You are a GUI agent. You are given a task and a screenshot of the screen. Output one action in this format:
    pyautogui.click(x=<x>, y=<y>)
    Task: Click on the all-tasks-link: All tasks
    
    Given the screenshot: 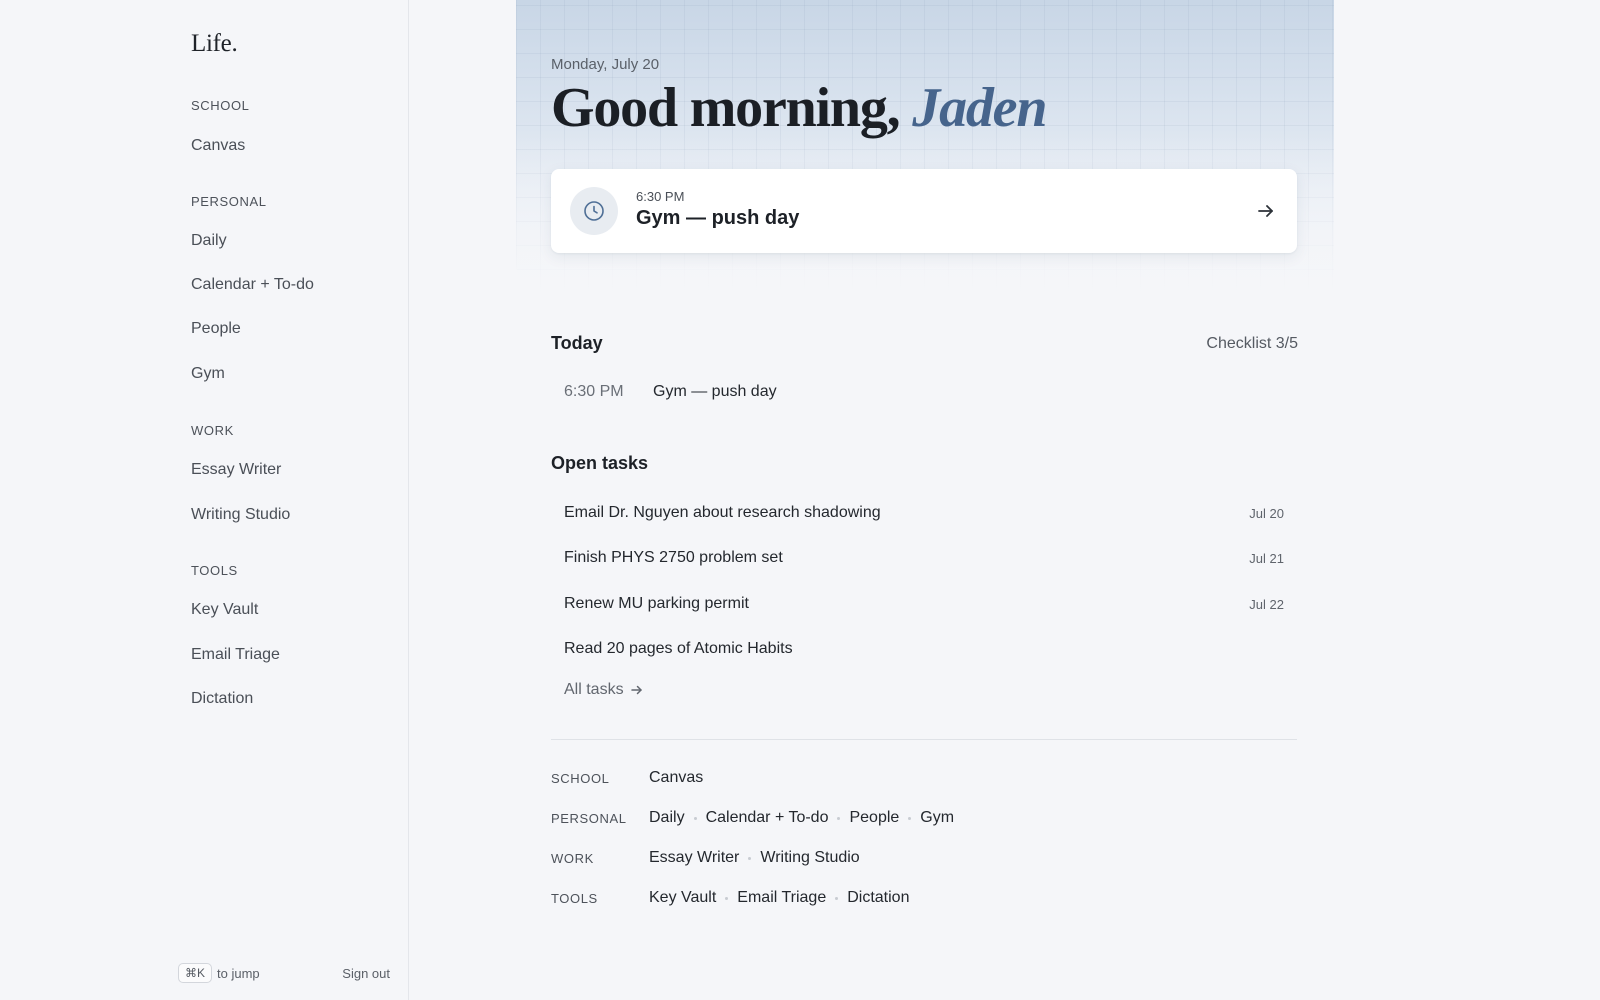 What is the action you would take?
    pyautogui.click(x=604, y=690)
    